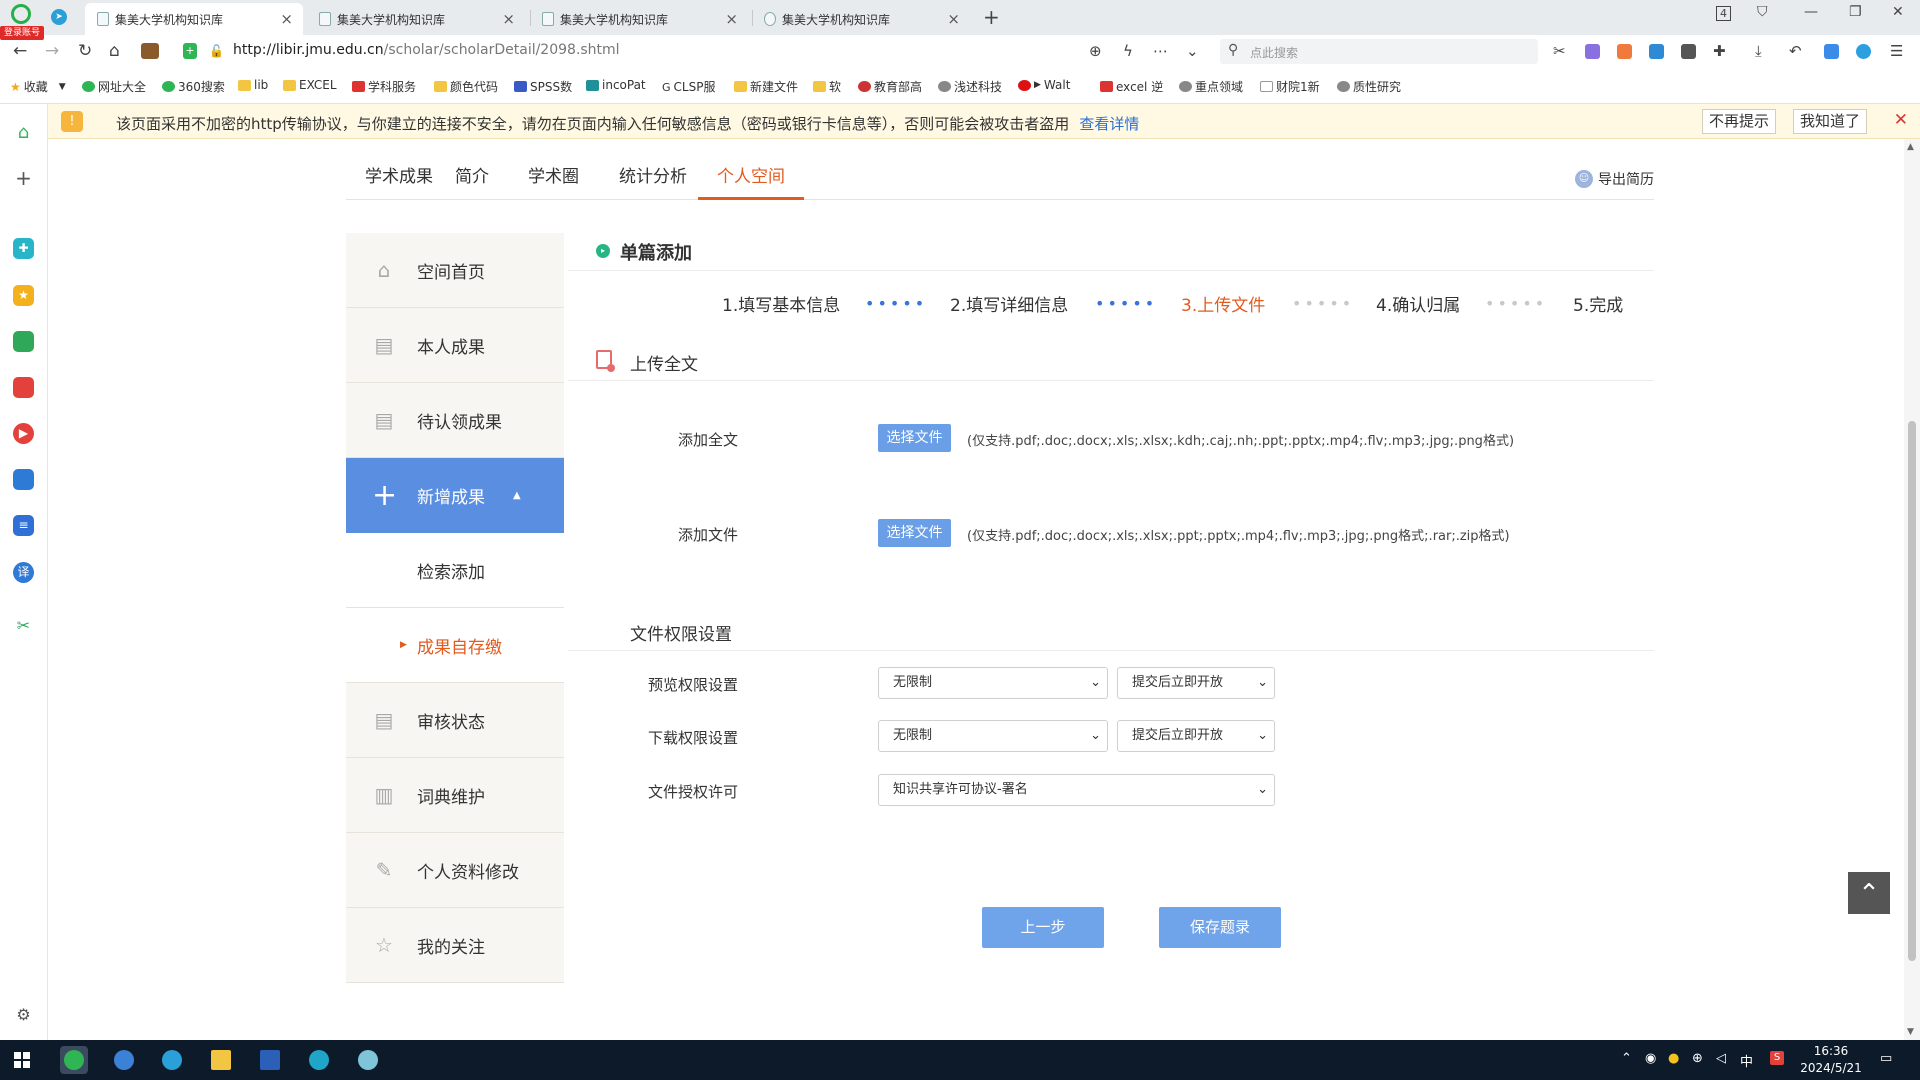 The height and width of the screenshot is (1080, 1920). Describe the element at coordinates (455, 495) in the screenshot. I see `menu-item-add-results: + 新增成果 ▲` at that location.